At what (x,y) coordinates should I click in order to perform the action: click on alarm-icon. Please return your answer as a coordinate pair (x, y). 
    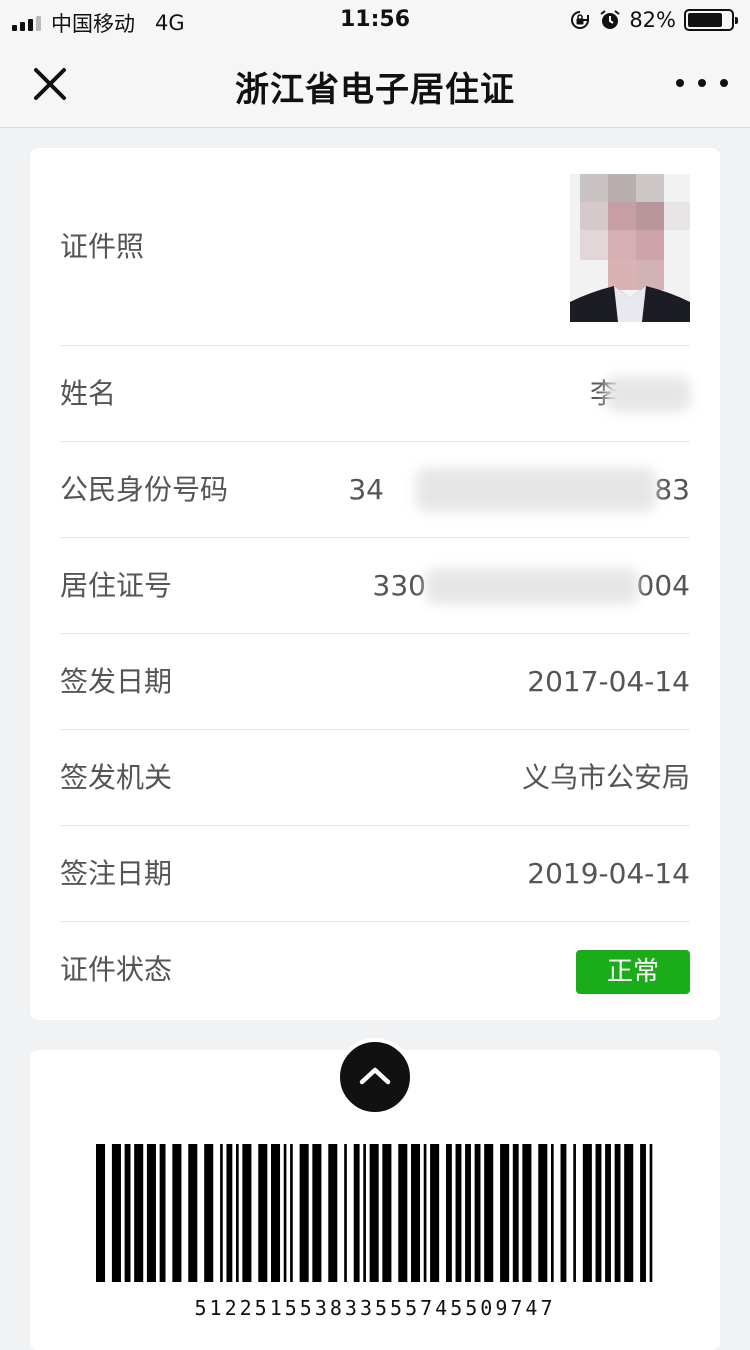
    Looking at the image, I should click on (610, 19).